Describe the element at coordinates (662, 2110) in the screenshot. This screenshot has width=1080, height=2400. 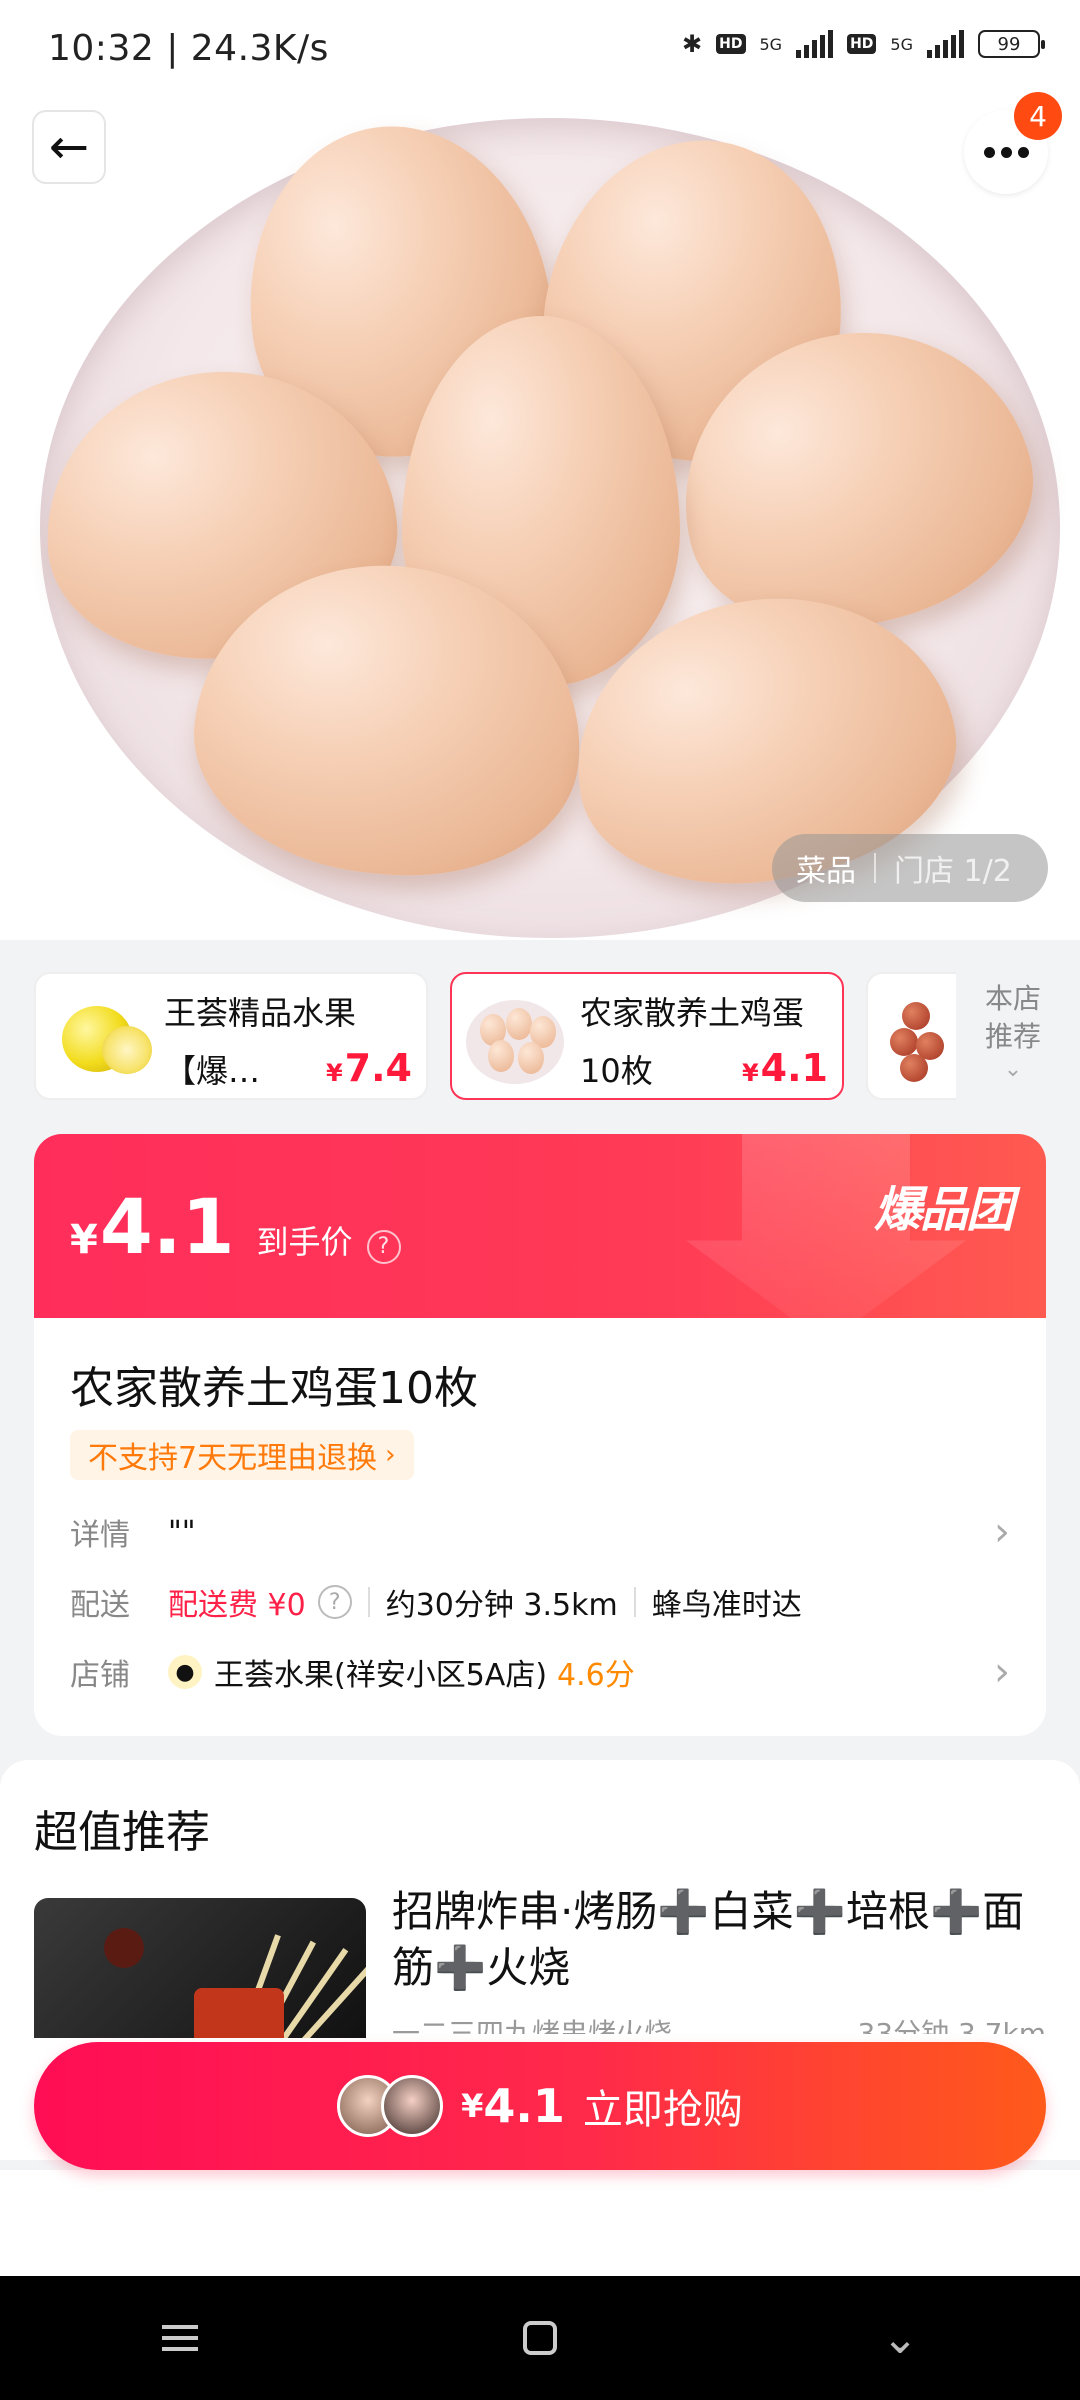
I see `buy-label: 立即抢购` at that location.